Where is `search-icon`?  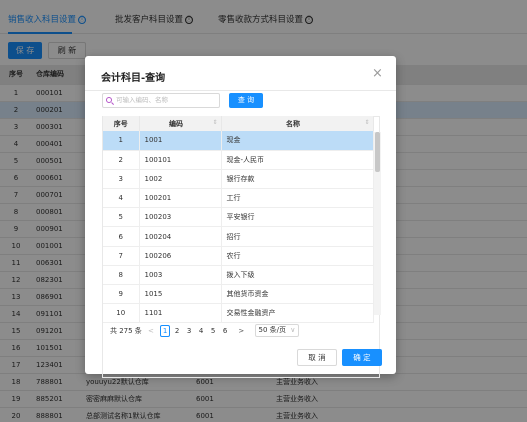
search-icon is located at coordinates (109, 100).